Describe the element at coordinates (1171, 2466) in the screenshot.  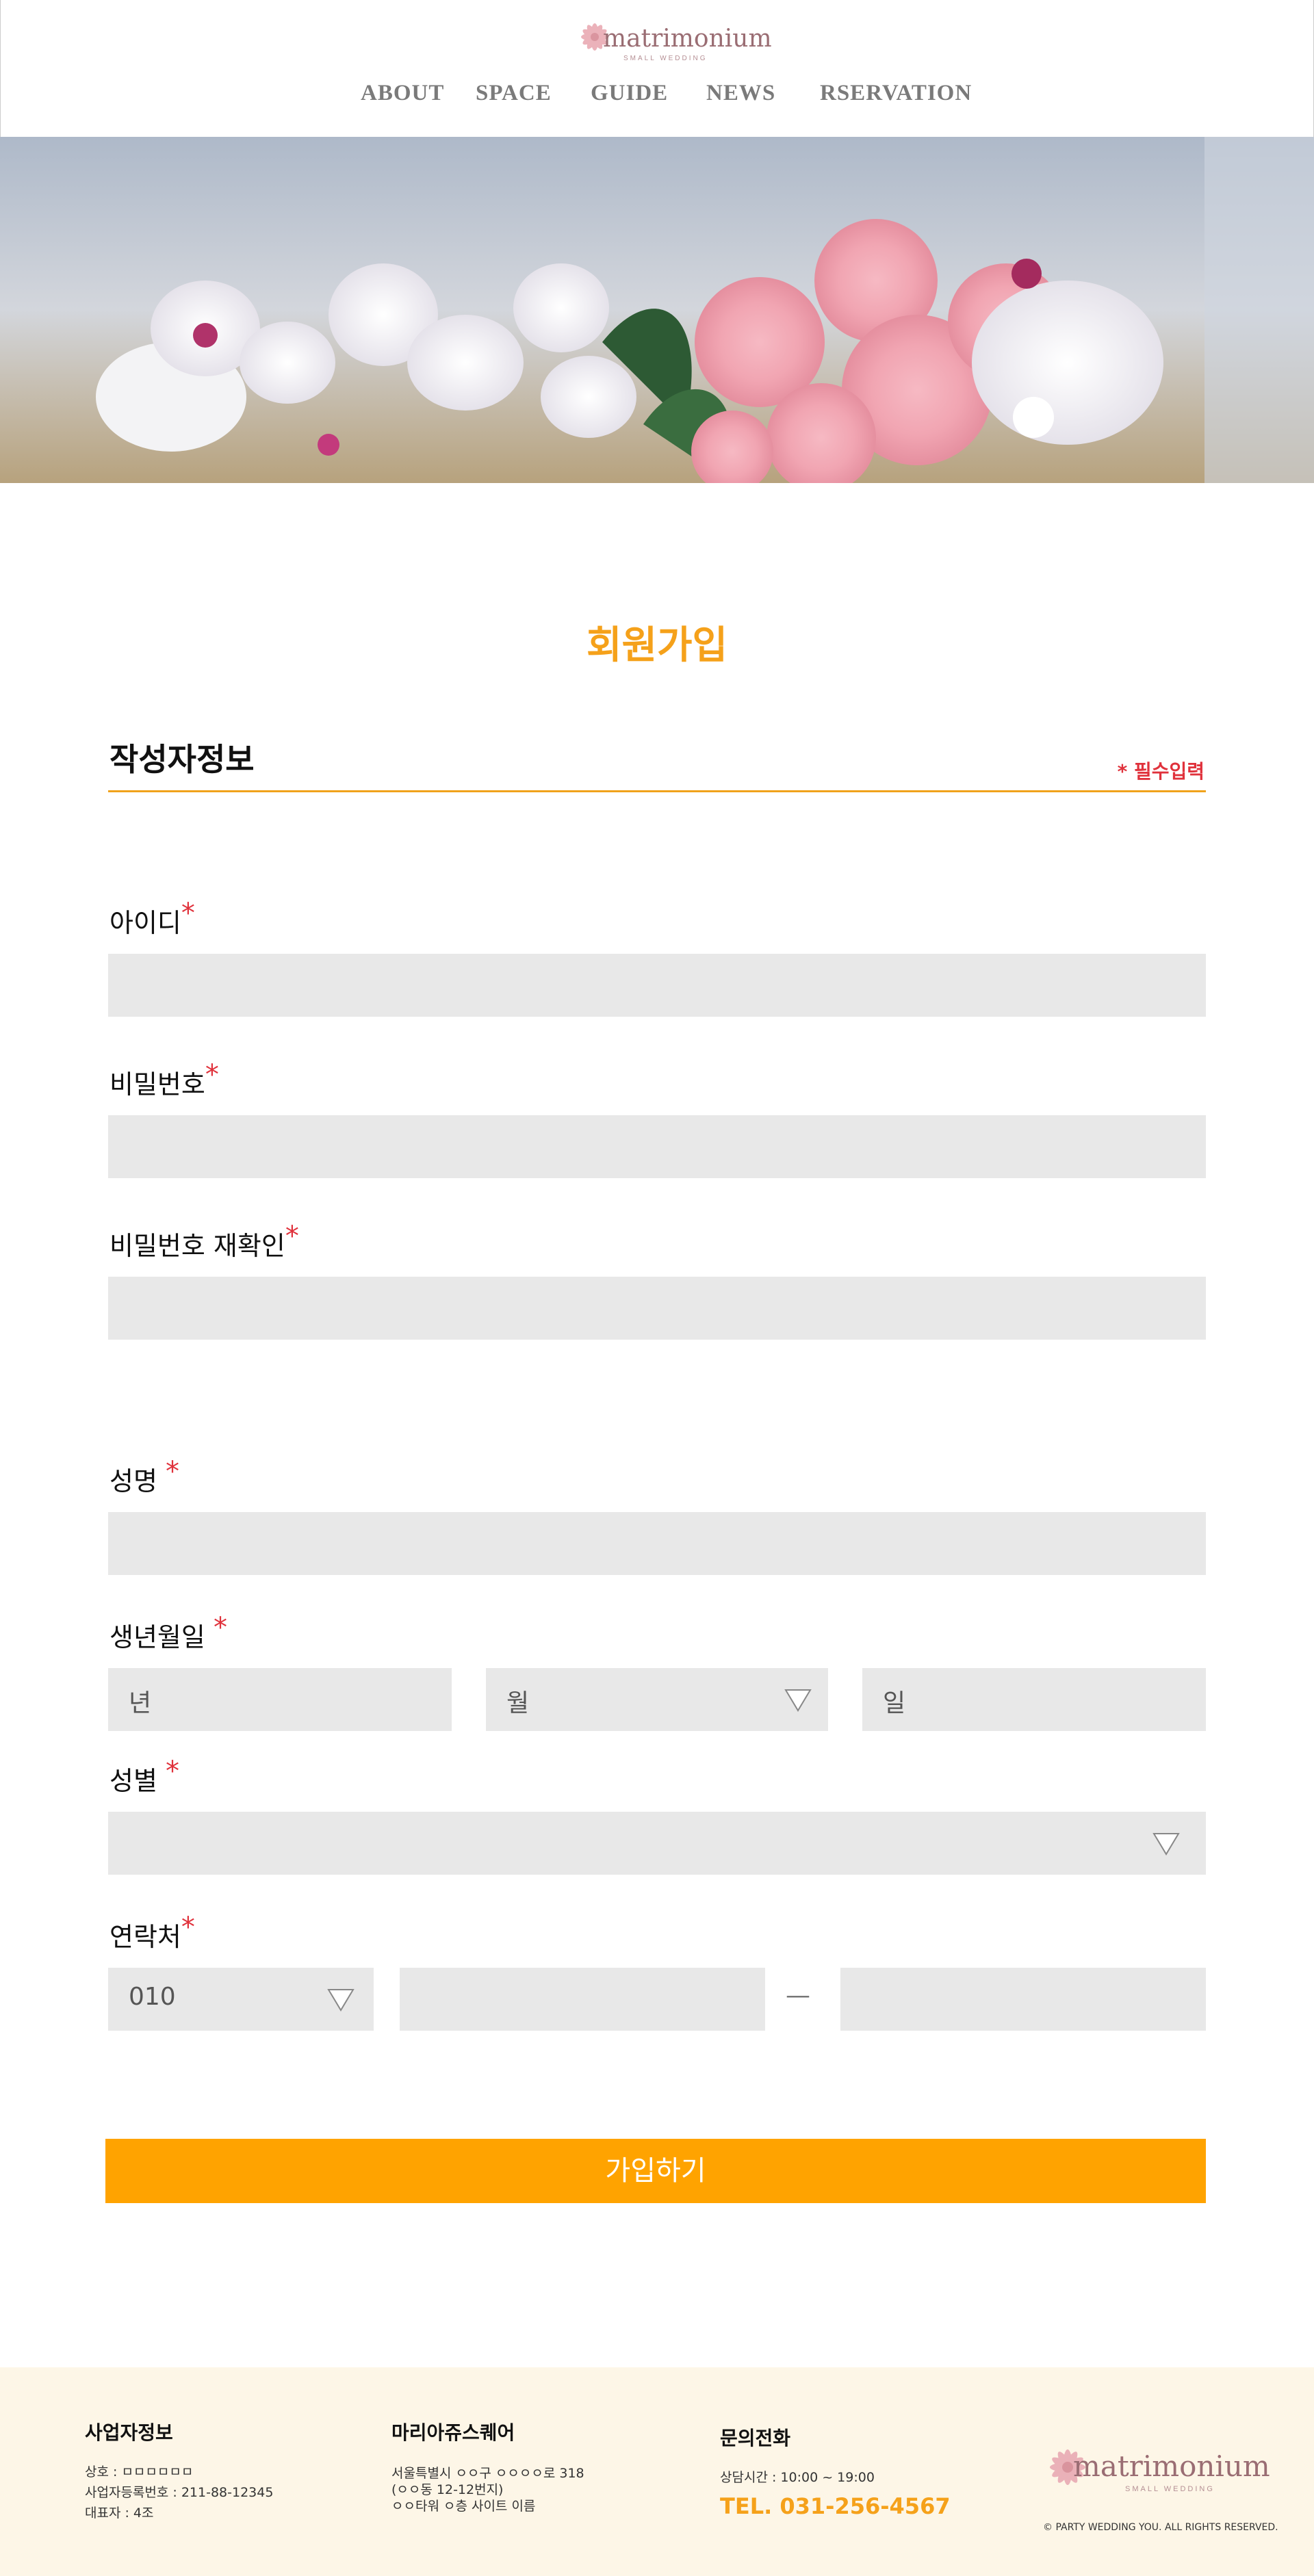
I see `footer-brand-name: matrimonium` at that location.